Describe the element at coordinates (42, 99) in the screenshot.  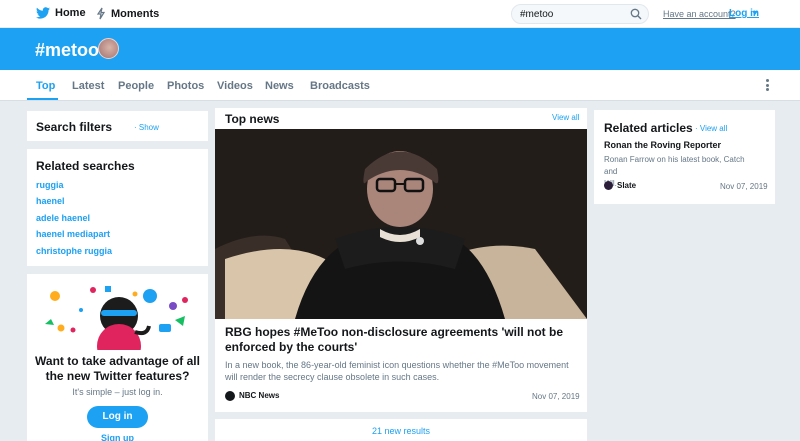
I see `active-tab-indicator` at that location.